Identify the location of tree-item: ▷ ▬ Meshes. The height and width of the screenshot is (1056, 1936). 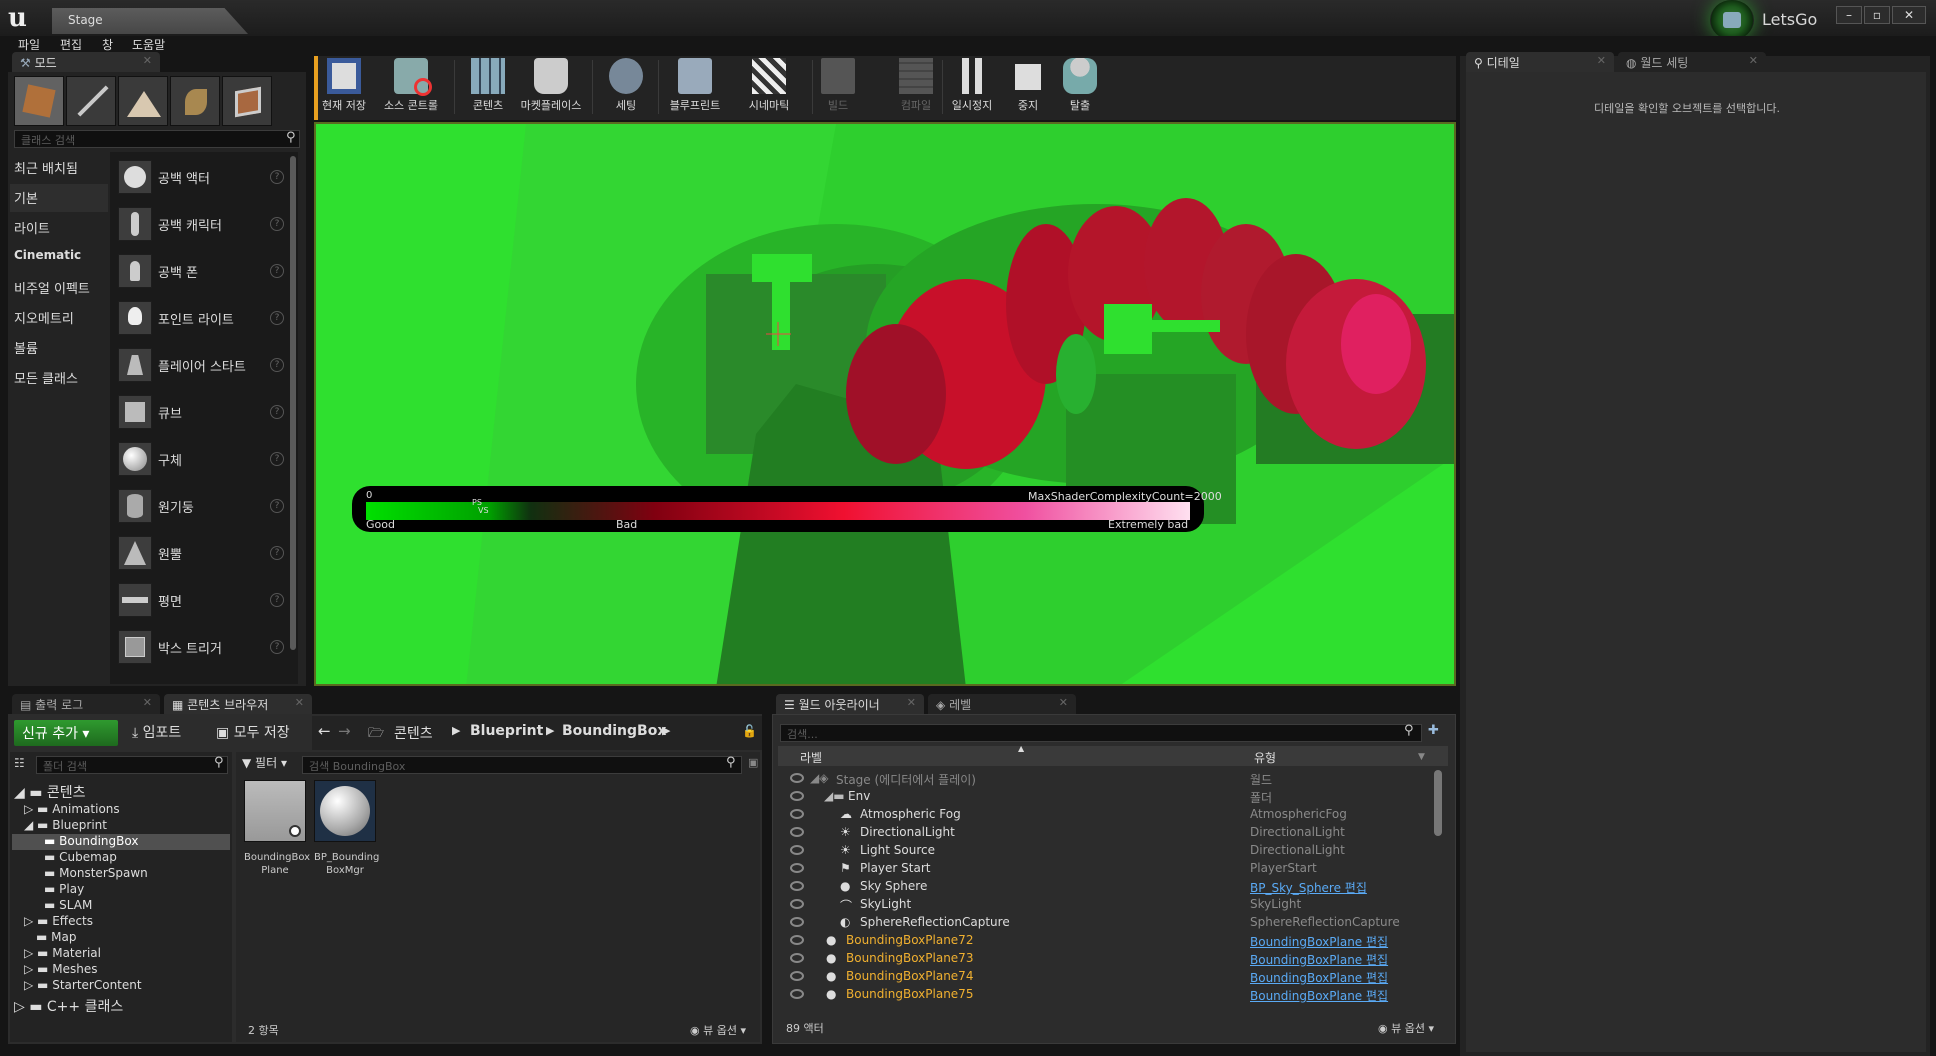
(60, 969).